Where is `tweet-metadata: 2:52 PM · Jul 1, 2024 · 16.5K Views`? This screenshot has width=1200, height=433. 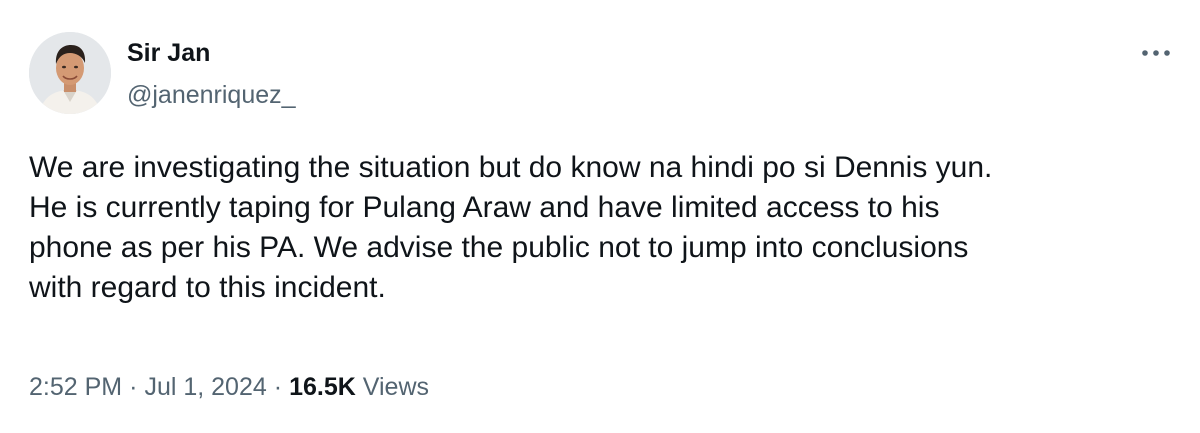 tweet-metadata: 2:52 PM · Jul 1, 2024 · 16.5K Views is located at coordinates (229, 387).